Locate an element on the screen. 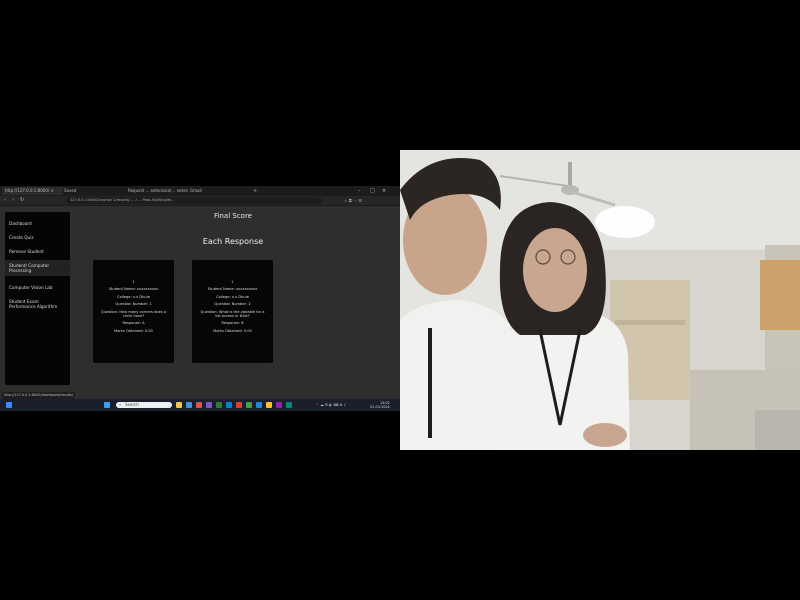 The width and height of the screenshot is (800, 600). taskbar-search-placeholder: Search is located at coordinates (132, 404).